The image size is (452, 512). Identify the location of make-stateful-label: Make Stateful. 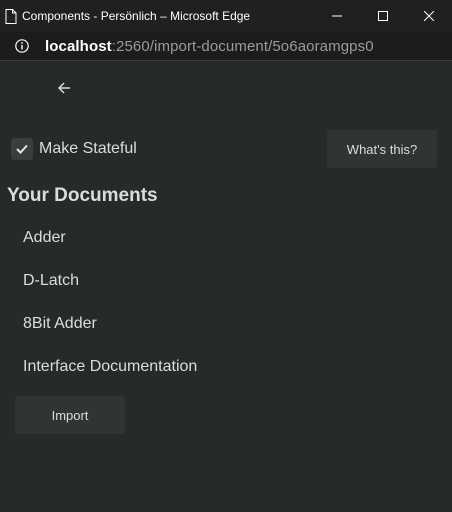
(88, 148).